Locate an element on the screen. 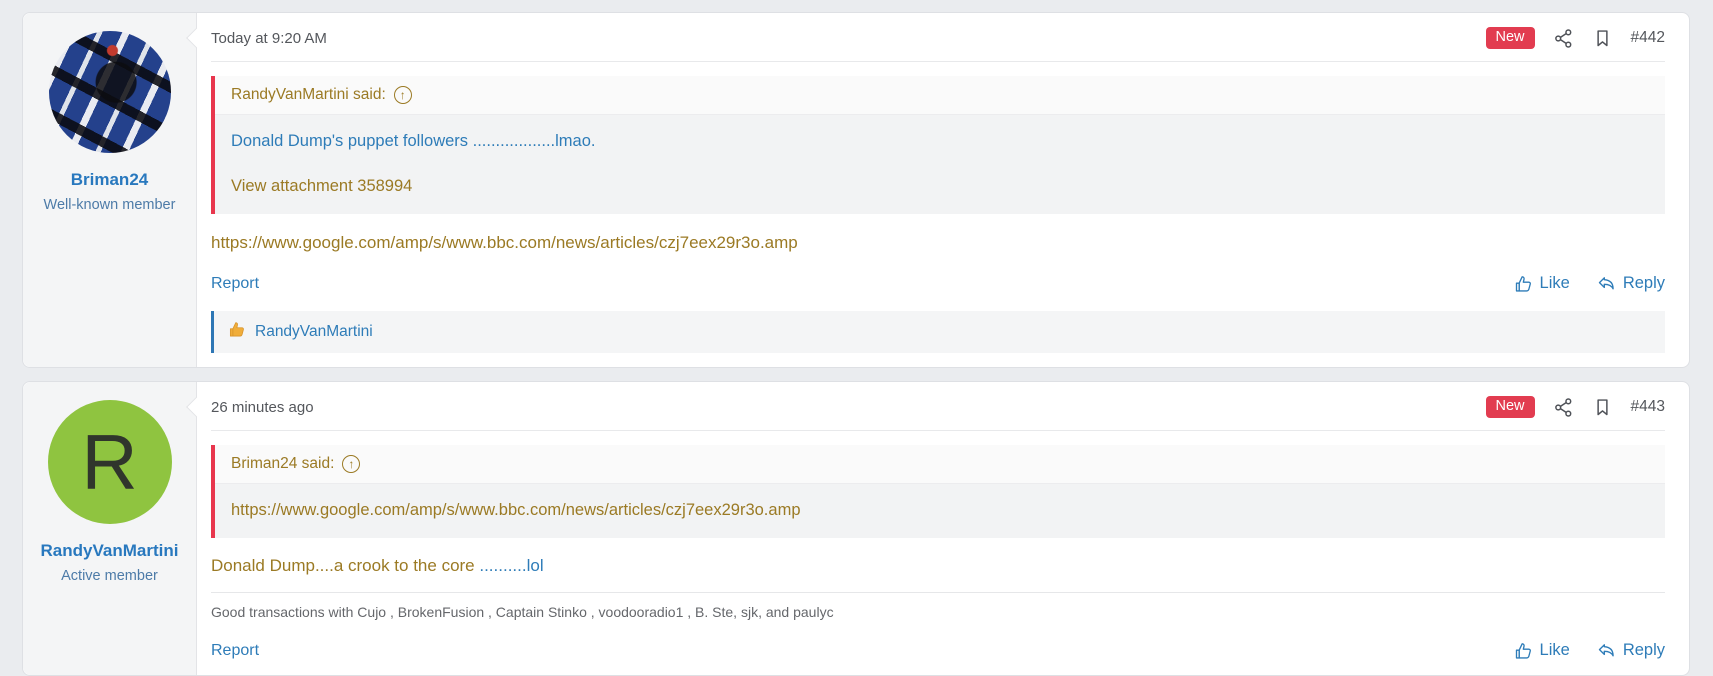 This screenshot has height=676, width=1713. avatar: R is located at coordinates (109, 462).